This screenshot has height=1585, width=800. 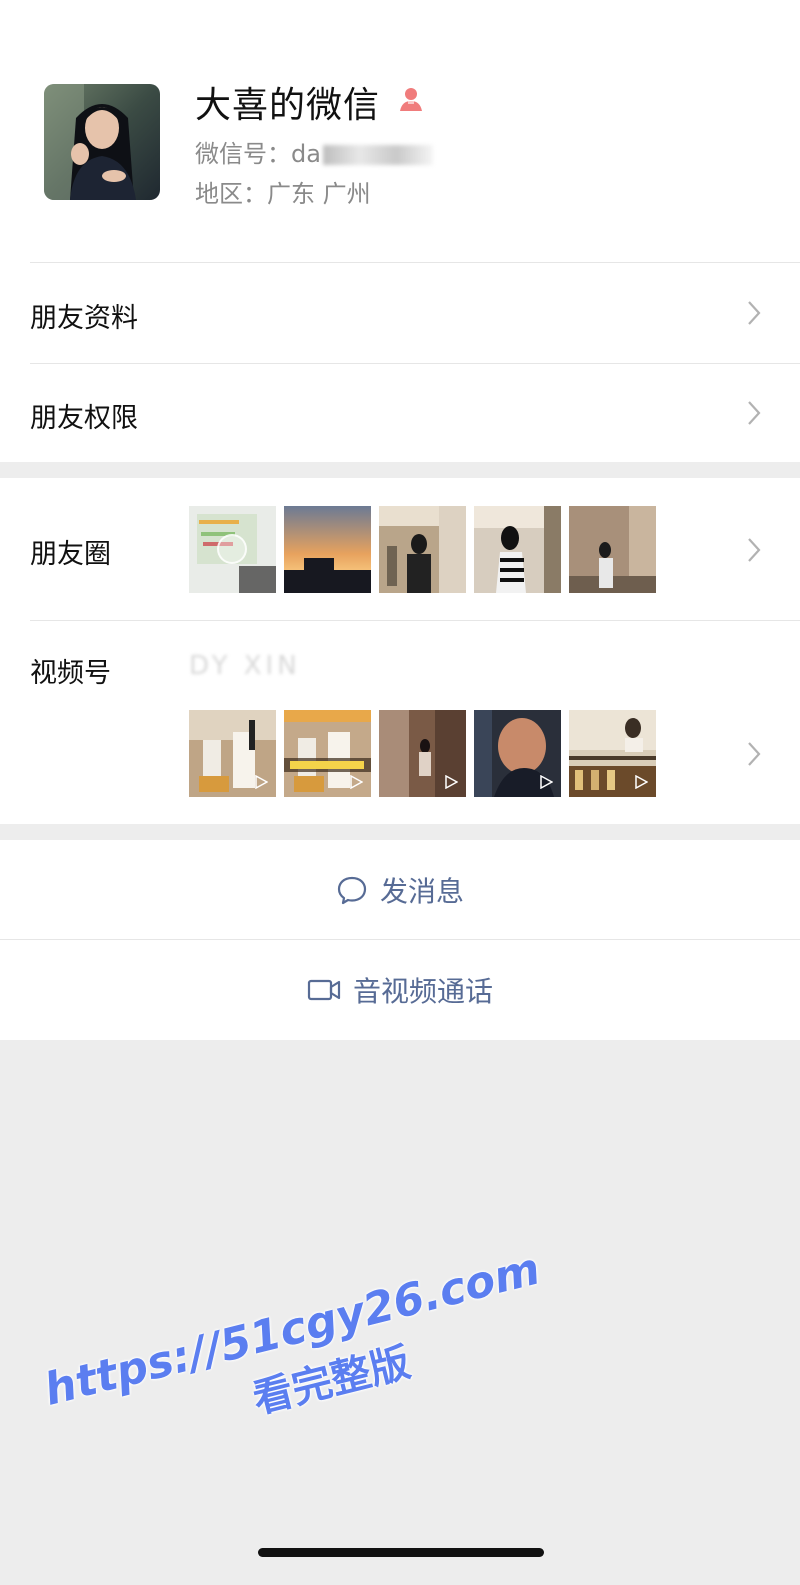 What do you see at coordinates (243, 154) in the screenshot?
I see `wechat-id-label: 微信号：` at bounding box center [243, 154].